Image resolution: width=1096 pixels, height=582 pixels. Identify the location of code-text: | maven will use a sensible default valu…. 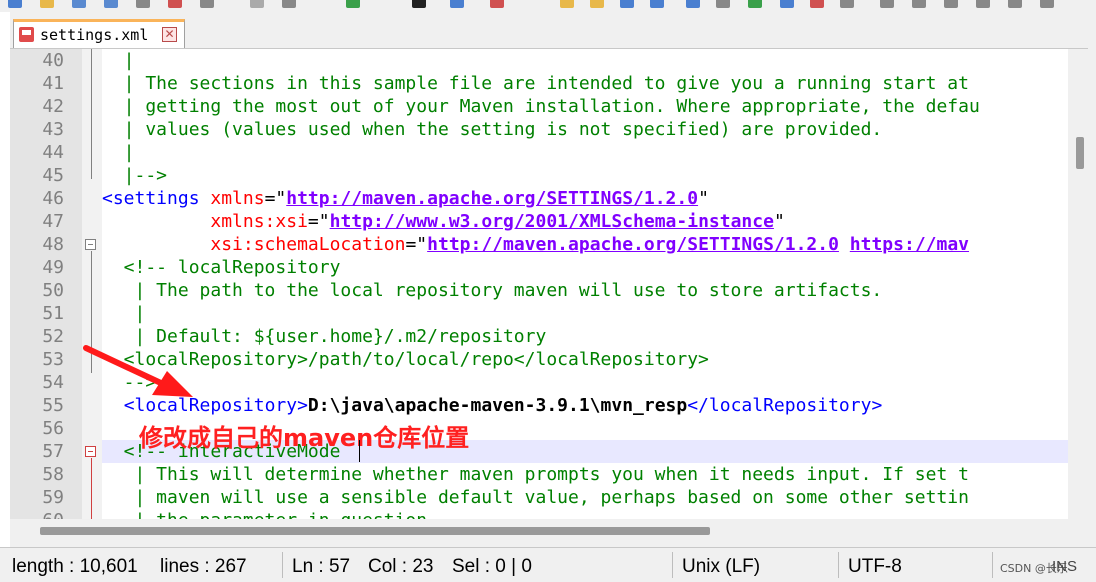
(535, 497).